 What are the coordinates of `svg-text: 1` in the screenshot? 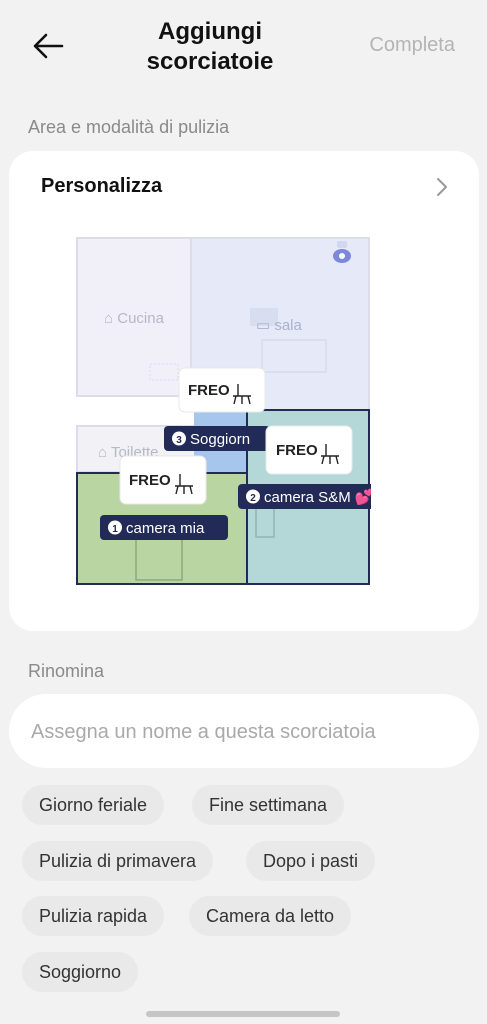 It's located at (115, 529).